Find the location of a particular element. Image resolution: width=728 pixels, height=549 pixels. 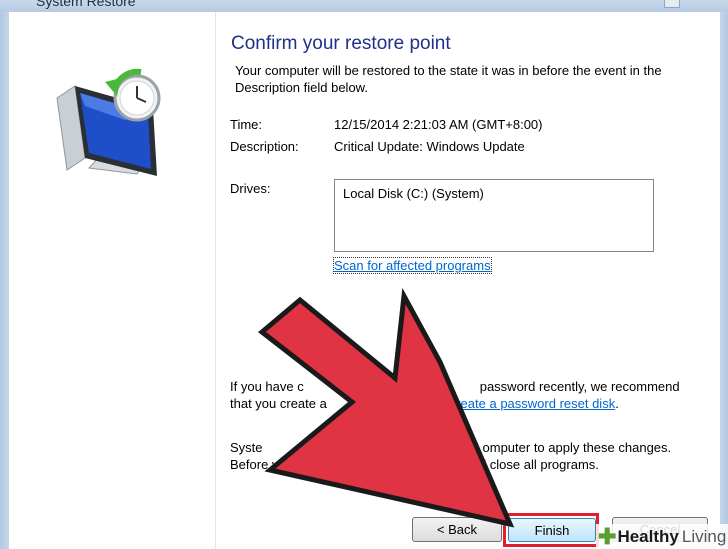

plus-icon: ✚ is located at coordinates (607, 536).